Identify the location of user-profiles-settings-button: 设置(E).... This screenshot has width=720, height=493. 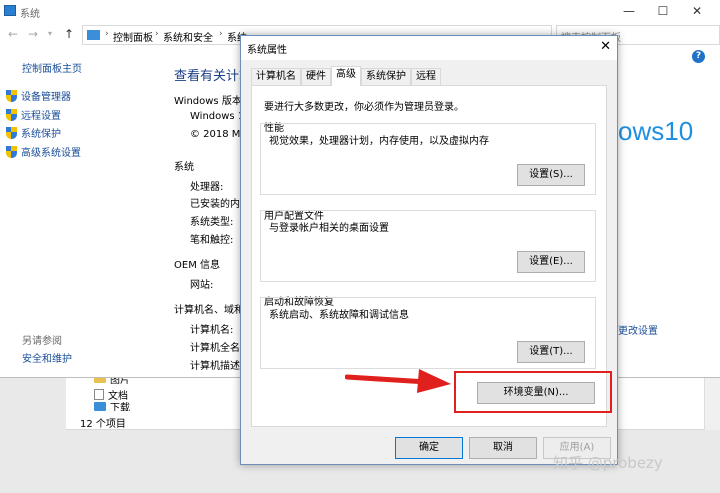
(551, 262).